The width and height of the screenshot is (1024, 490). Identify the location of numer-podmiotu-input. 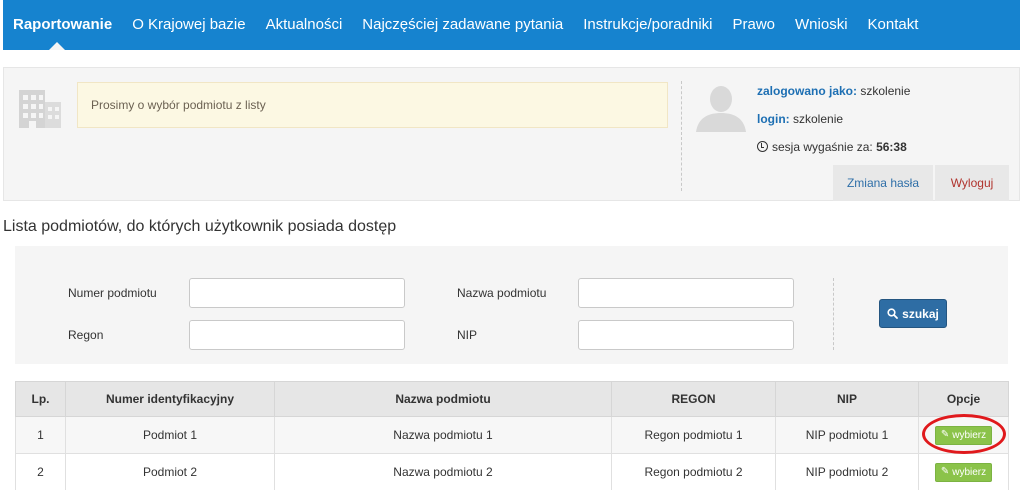
(297, 293).